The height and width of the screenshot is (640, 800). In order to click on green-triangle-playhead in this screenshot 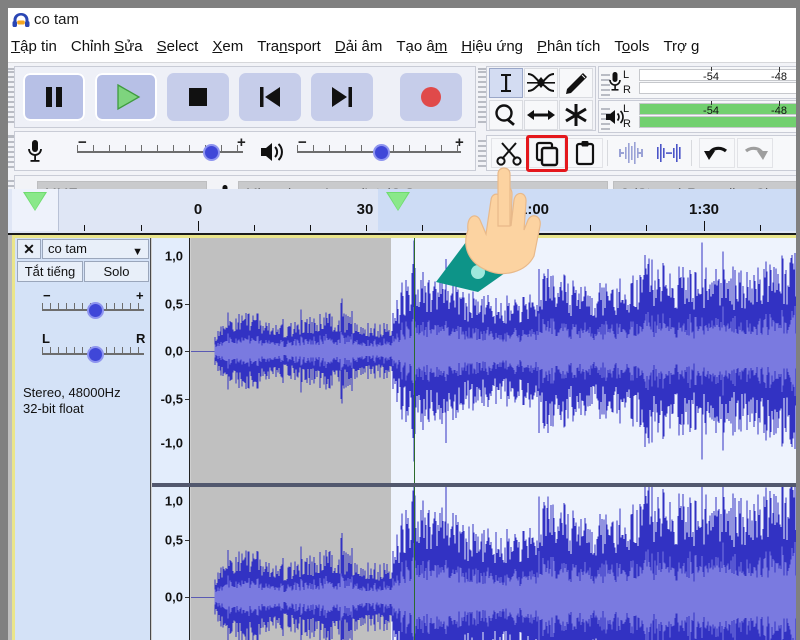, I will do `click(398, 201)`.